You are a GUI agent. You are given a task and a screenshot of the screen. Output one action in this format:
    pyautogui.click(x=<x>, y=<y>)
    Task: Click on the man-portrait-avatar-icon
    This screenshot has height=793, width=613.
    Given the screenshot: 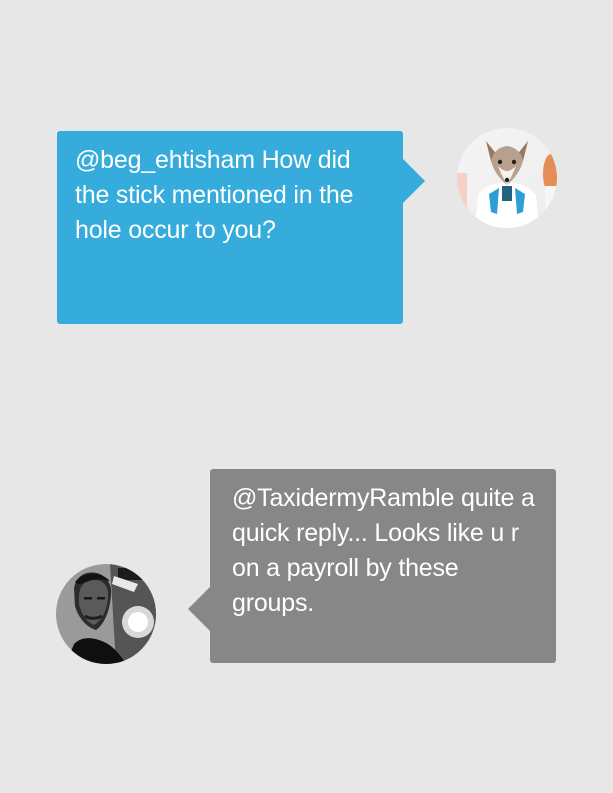 What is the action you would take?
    pyautogui.click(x=106, y=614)
    